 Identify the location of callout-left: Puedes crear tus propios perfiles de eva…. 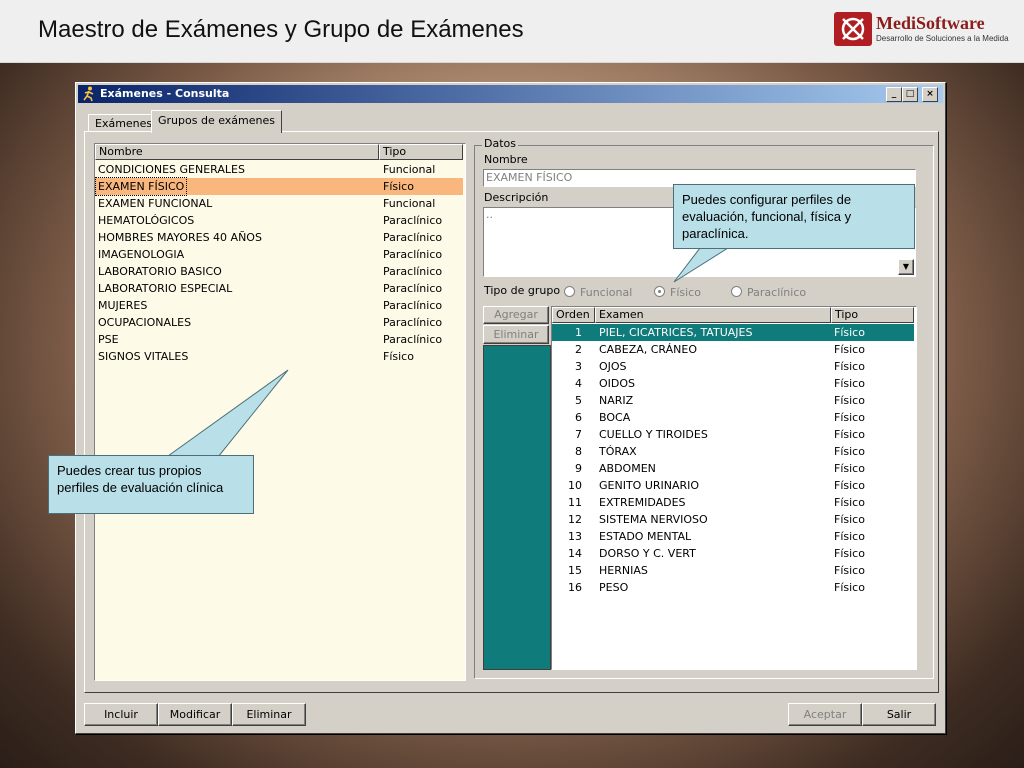
(151, 484).